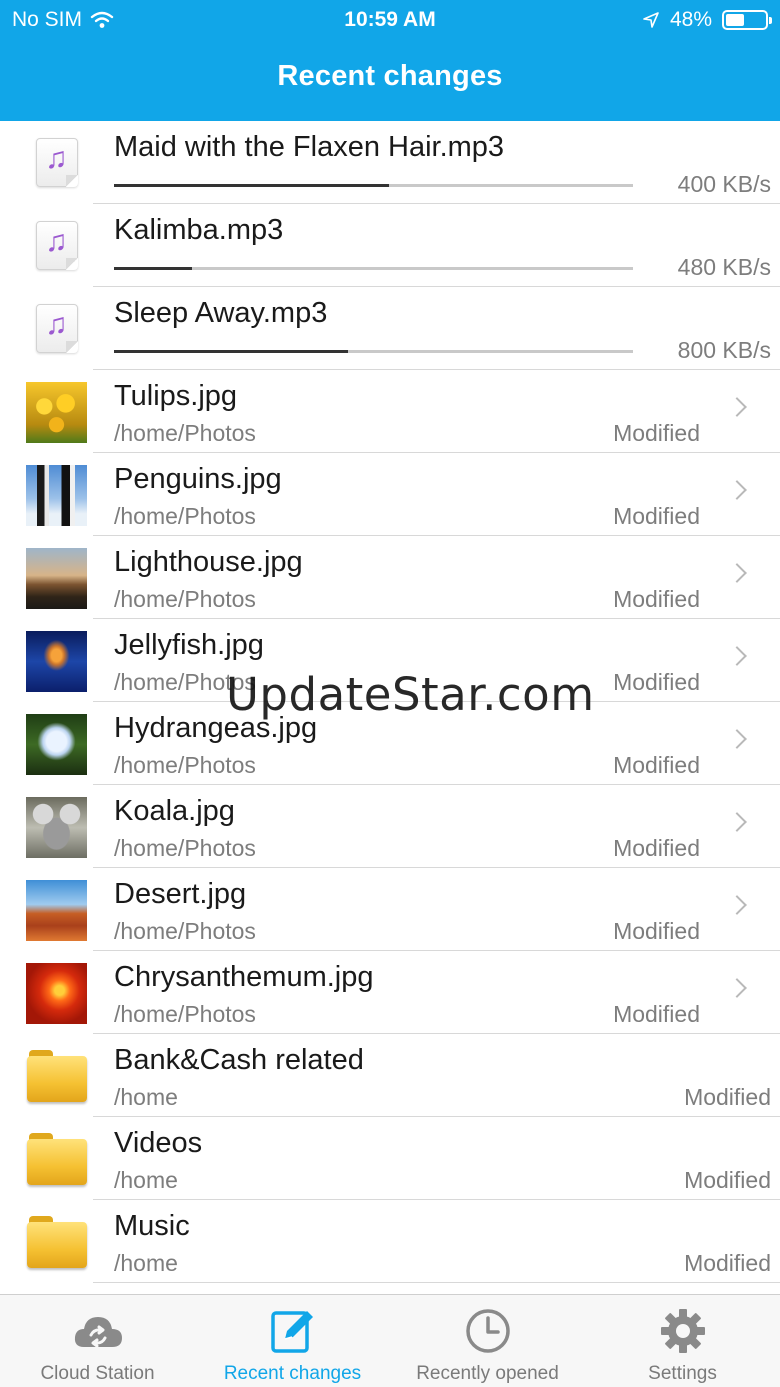 The width and height of the screenshot is (780, 1387). I want to click on photo-row: Chrysanthemum.jpg/home/Photos Modified, so click(390, 992).